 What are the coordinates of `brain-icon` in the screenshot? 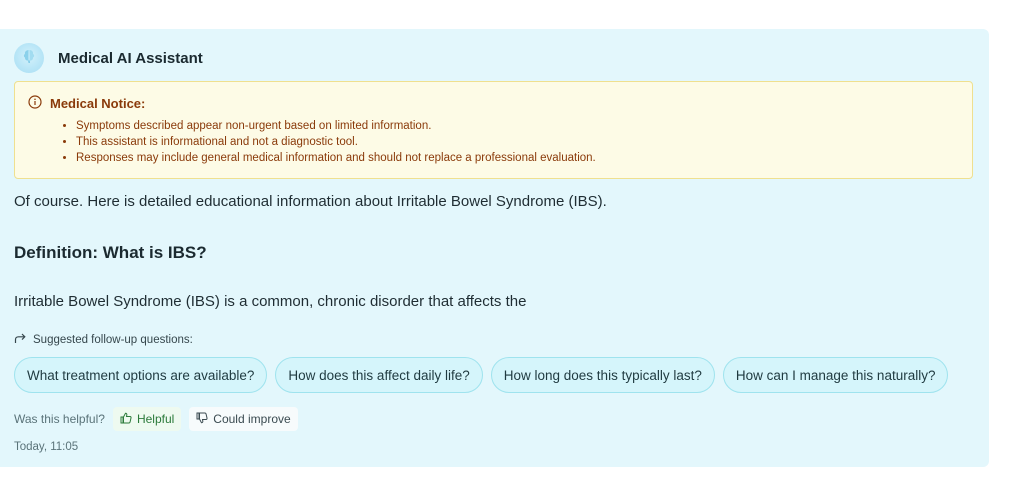 It's located at (29, 58).